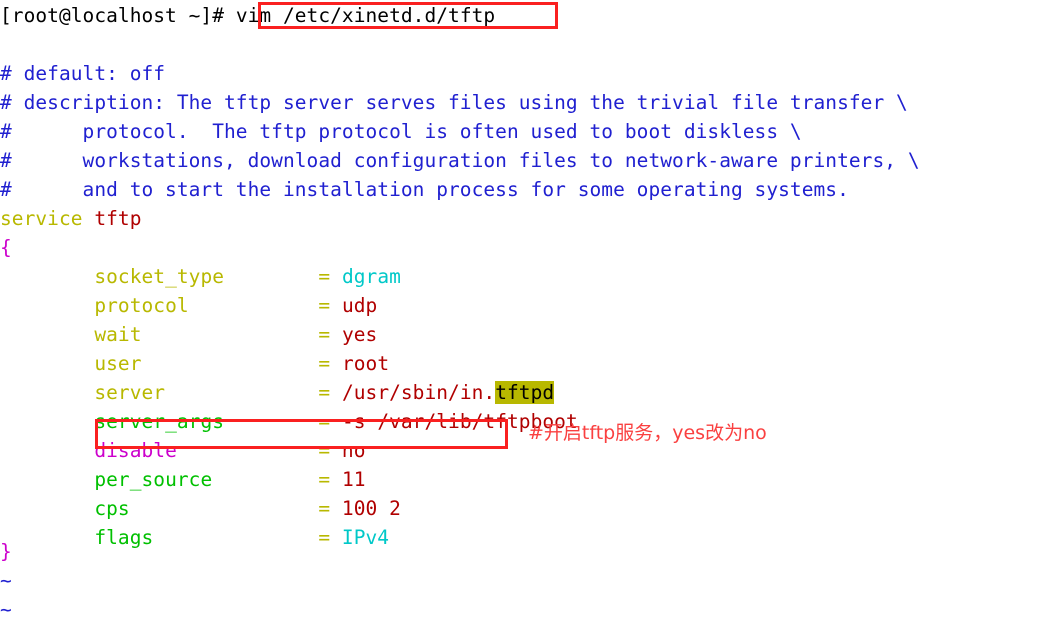 The height and width of the screenshot is (624, 1038). Describe the element at coordinates (365, 276) in the screenshot. I see `config-value-socket_type: dgram` at that location.